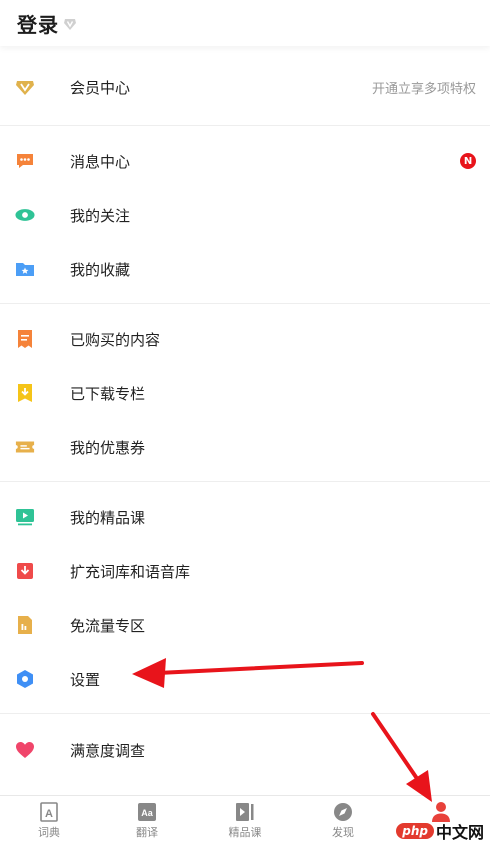 Image resolution: width=490 pixels, height=845 pixels. Describe the element at coordinates (108, 625) in the screenshot. I see `menu-item-label: 免流量专区` at that location.